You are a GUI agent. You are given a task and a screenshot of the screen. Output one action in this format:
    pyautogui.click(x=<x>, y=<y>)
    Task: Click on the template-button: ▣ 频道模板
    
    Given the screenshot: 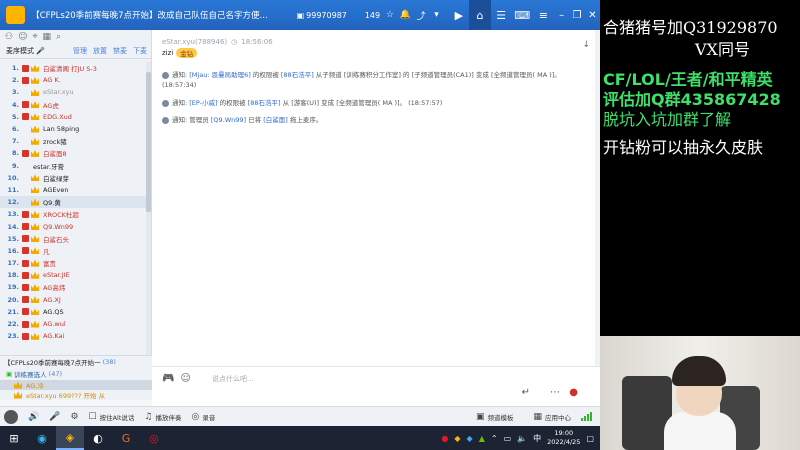 What is the action you would take?
    pyautogui.click(x=495, y=417)
    